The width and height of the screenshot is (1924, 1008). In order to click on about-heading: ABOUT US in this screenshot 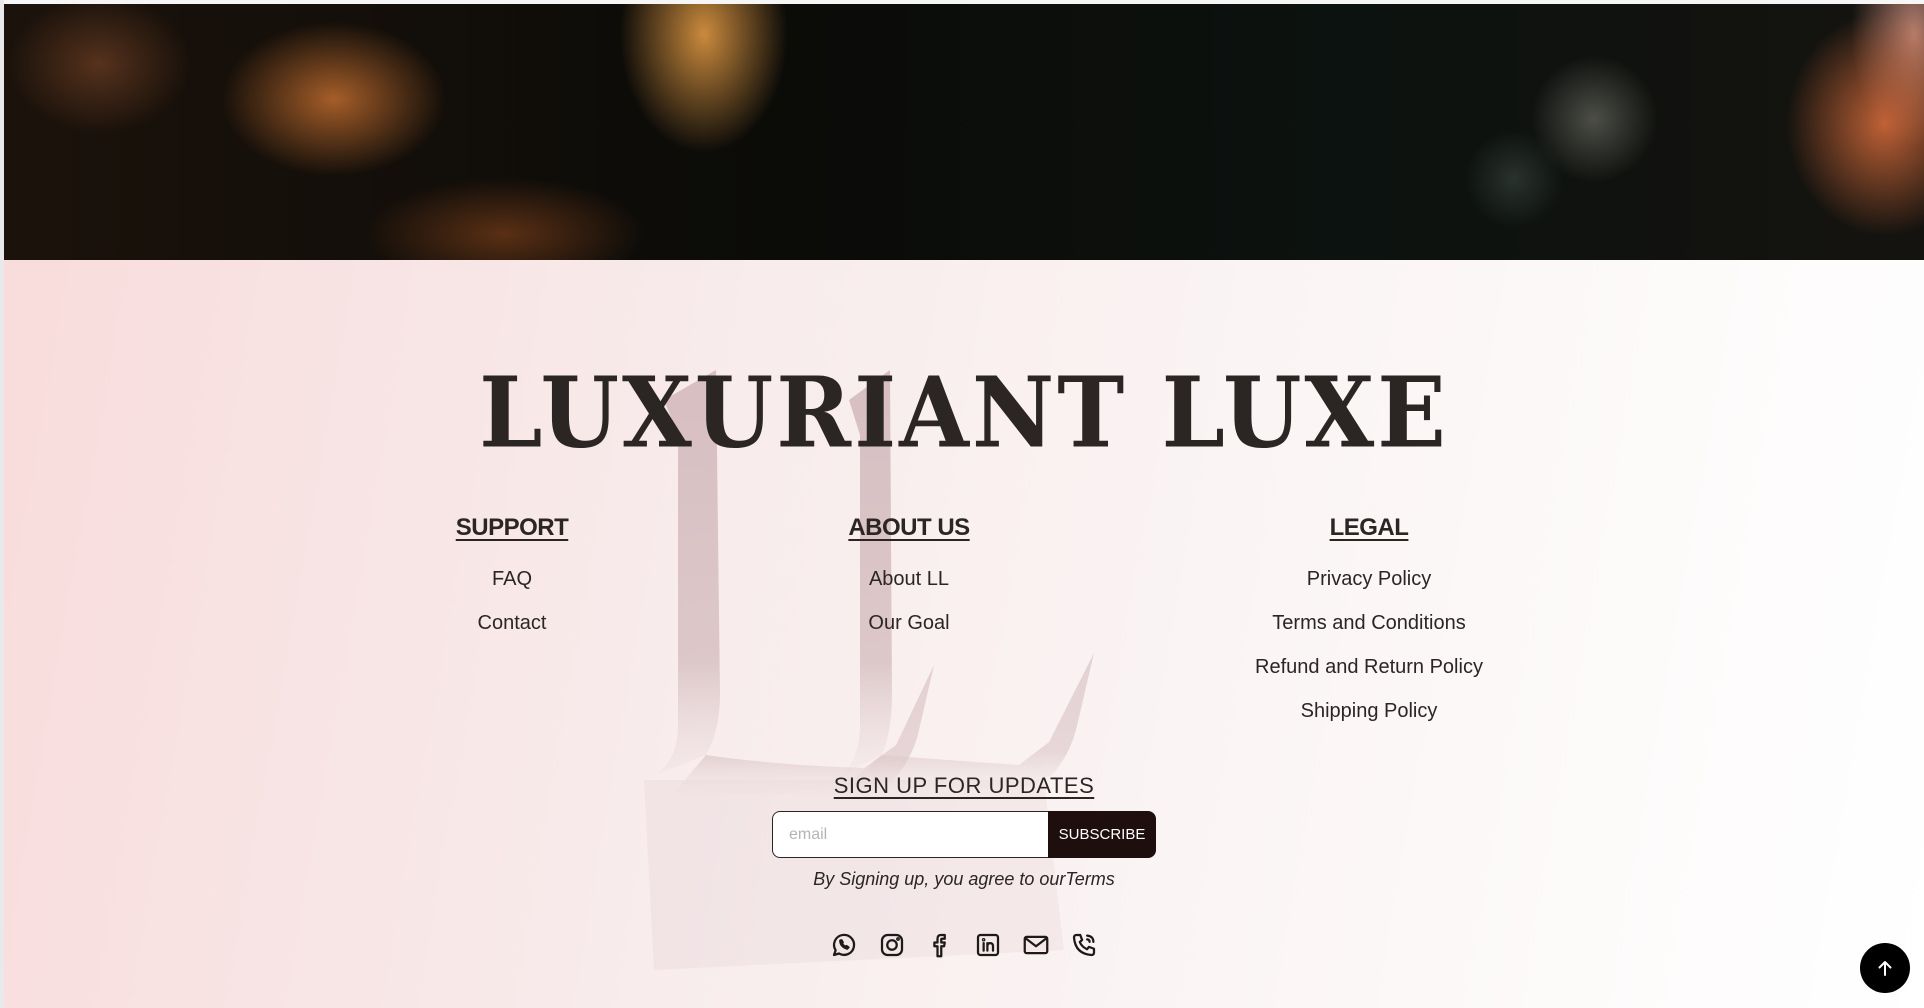, I will do `click(909, 527)`.